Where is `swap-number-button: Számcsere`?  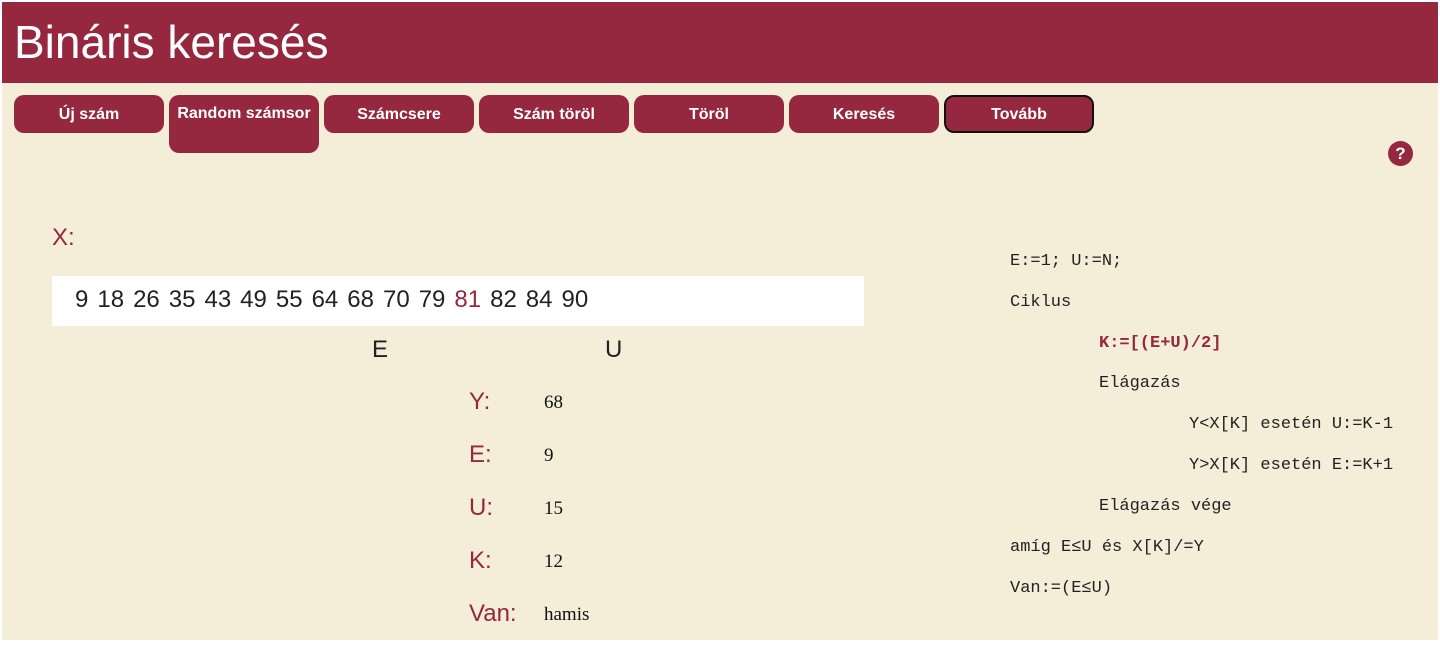 swap-number-button: Számcsere is located at coordinates (399, 114).